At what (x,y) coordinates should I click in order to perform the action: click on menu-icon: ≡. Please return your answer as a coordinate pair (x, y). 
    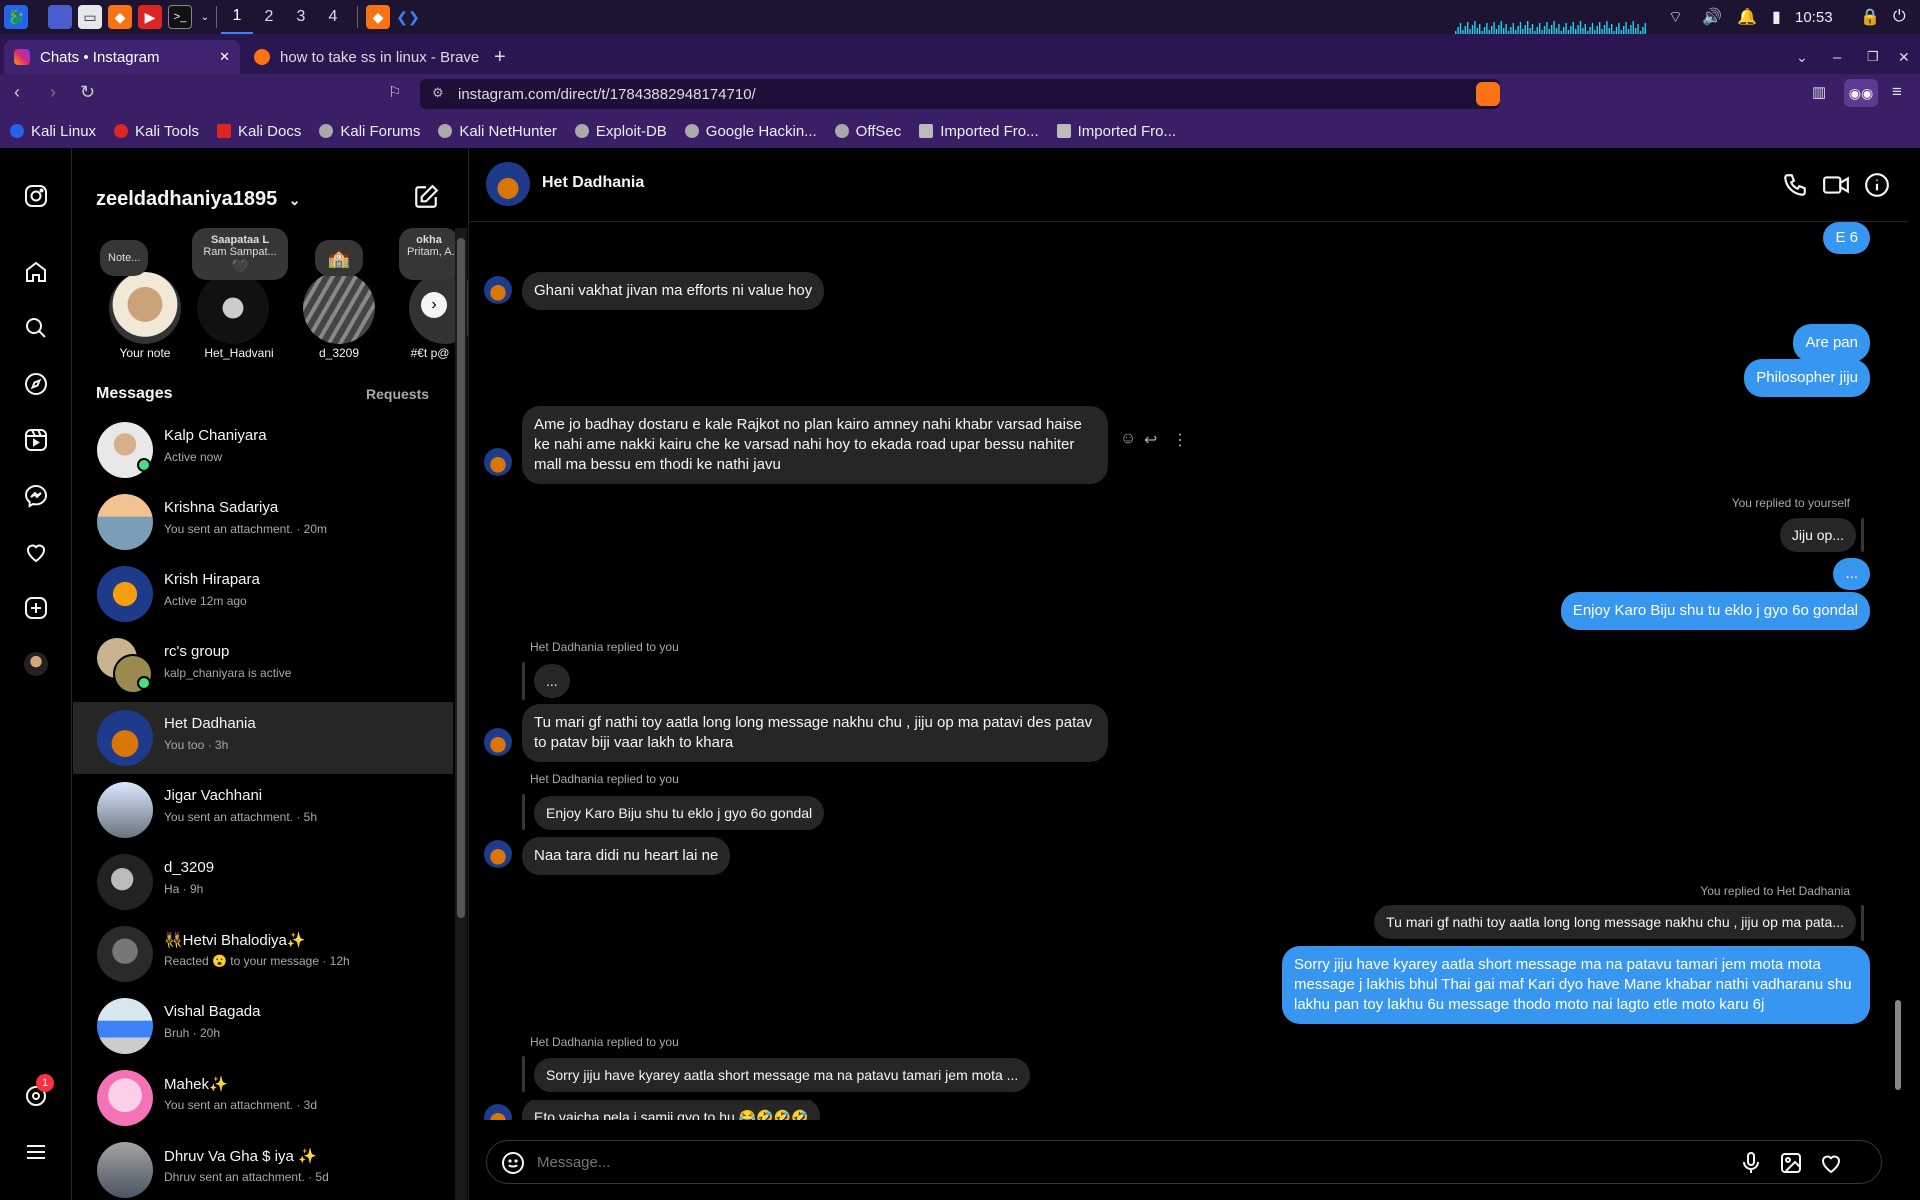
    Looking at the image, I should click on (1897, 92).